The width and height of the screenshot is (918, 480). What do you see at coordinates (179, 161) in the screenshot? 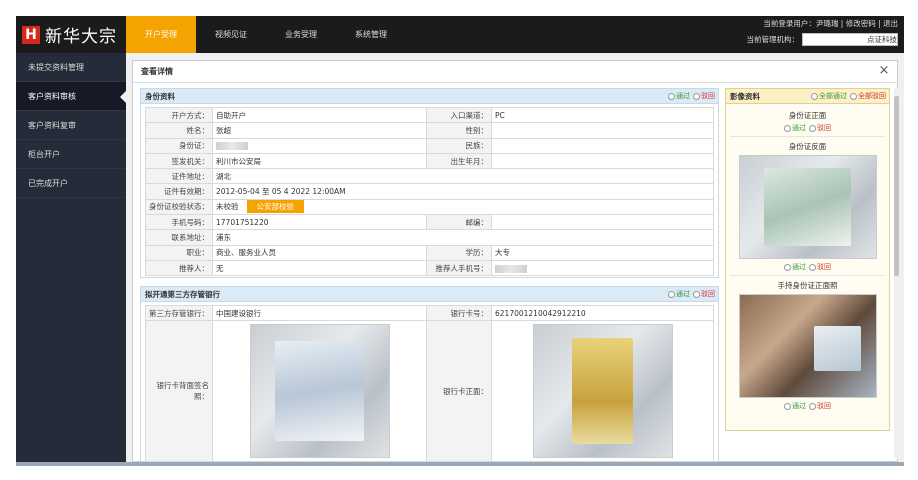
I see `cell-label: 签发机关：` at bounding box center [179, 161].